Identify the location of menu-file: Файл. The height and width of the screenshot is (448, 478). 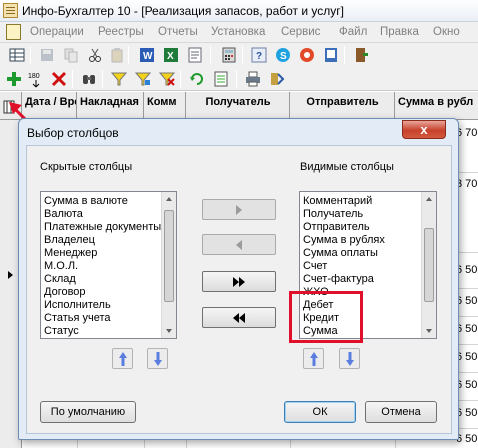
(353, 32).